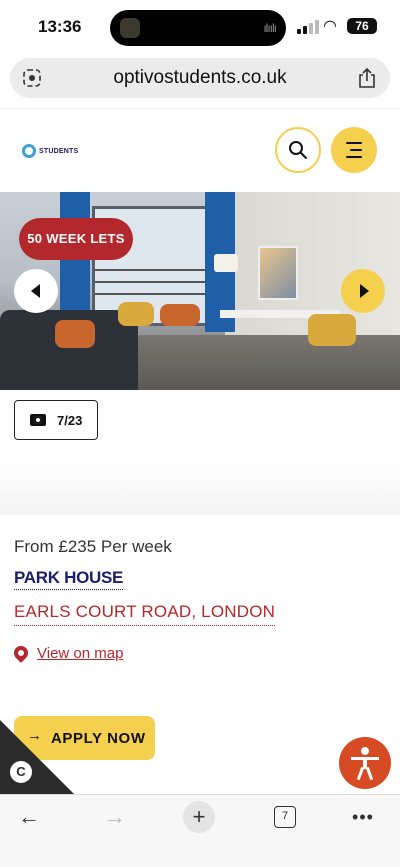  What do you see at coordinates (60, 26) in the screenshot?
I see `status-time: 13:36` at bounding box center [60, 26].